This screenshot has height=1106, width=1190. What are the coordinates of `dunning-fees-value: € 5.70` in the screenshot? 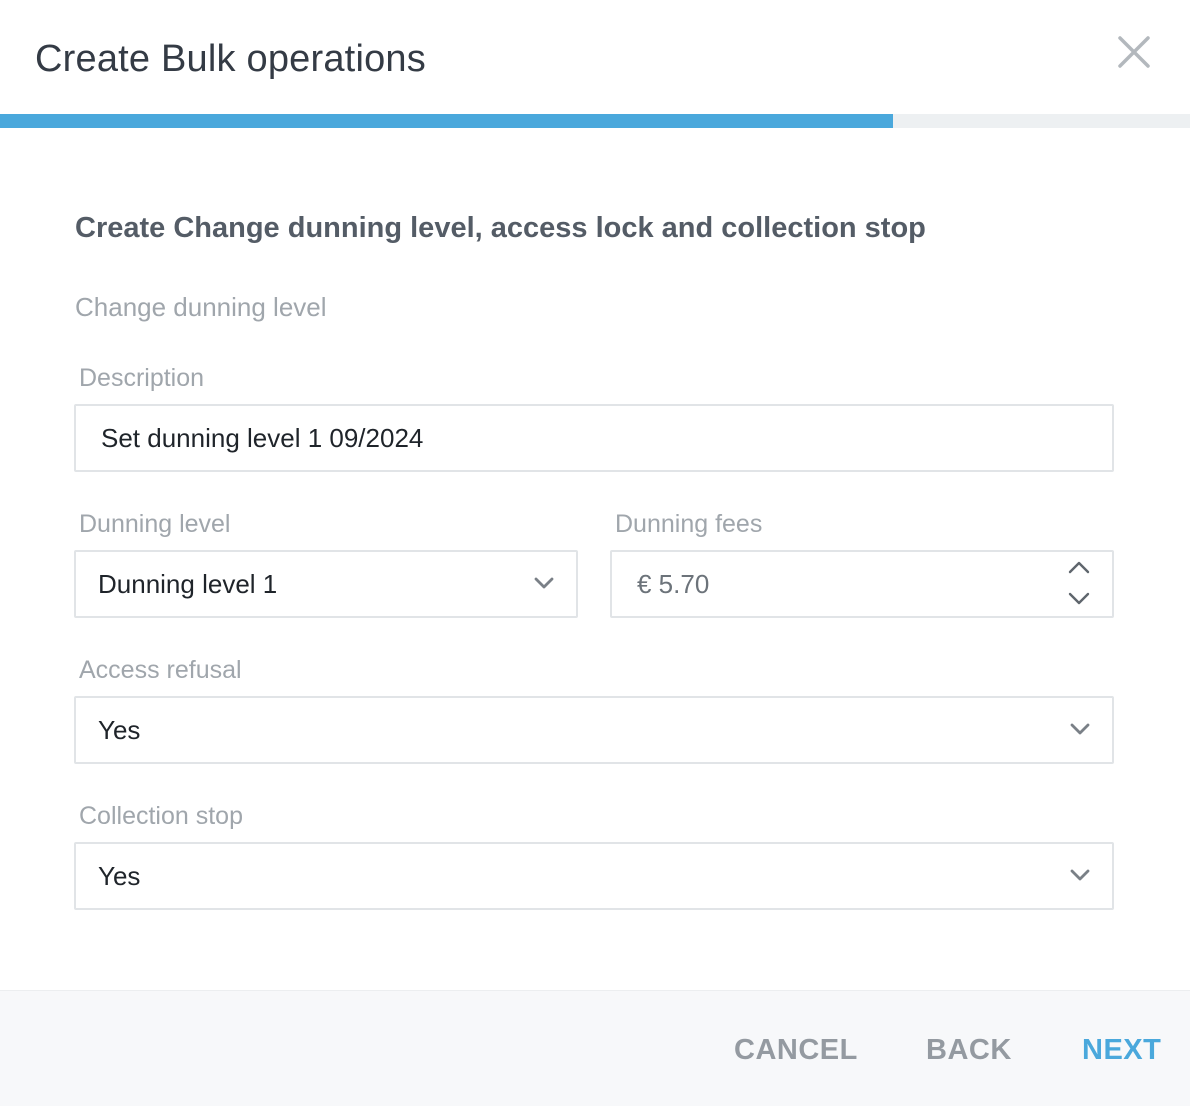 It's located at (673, 584).